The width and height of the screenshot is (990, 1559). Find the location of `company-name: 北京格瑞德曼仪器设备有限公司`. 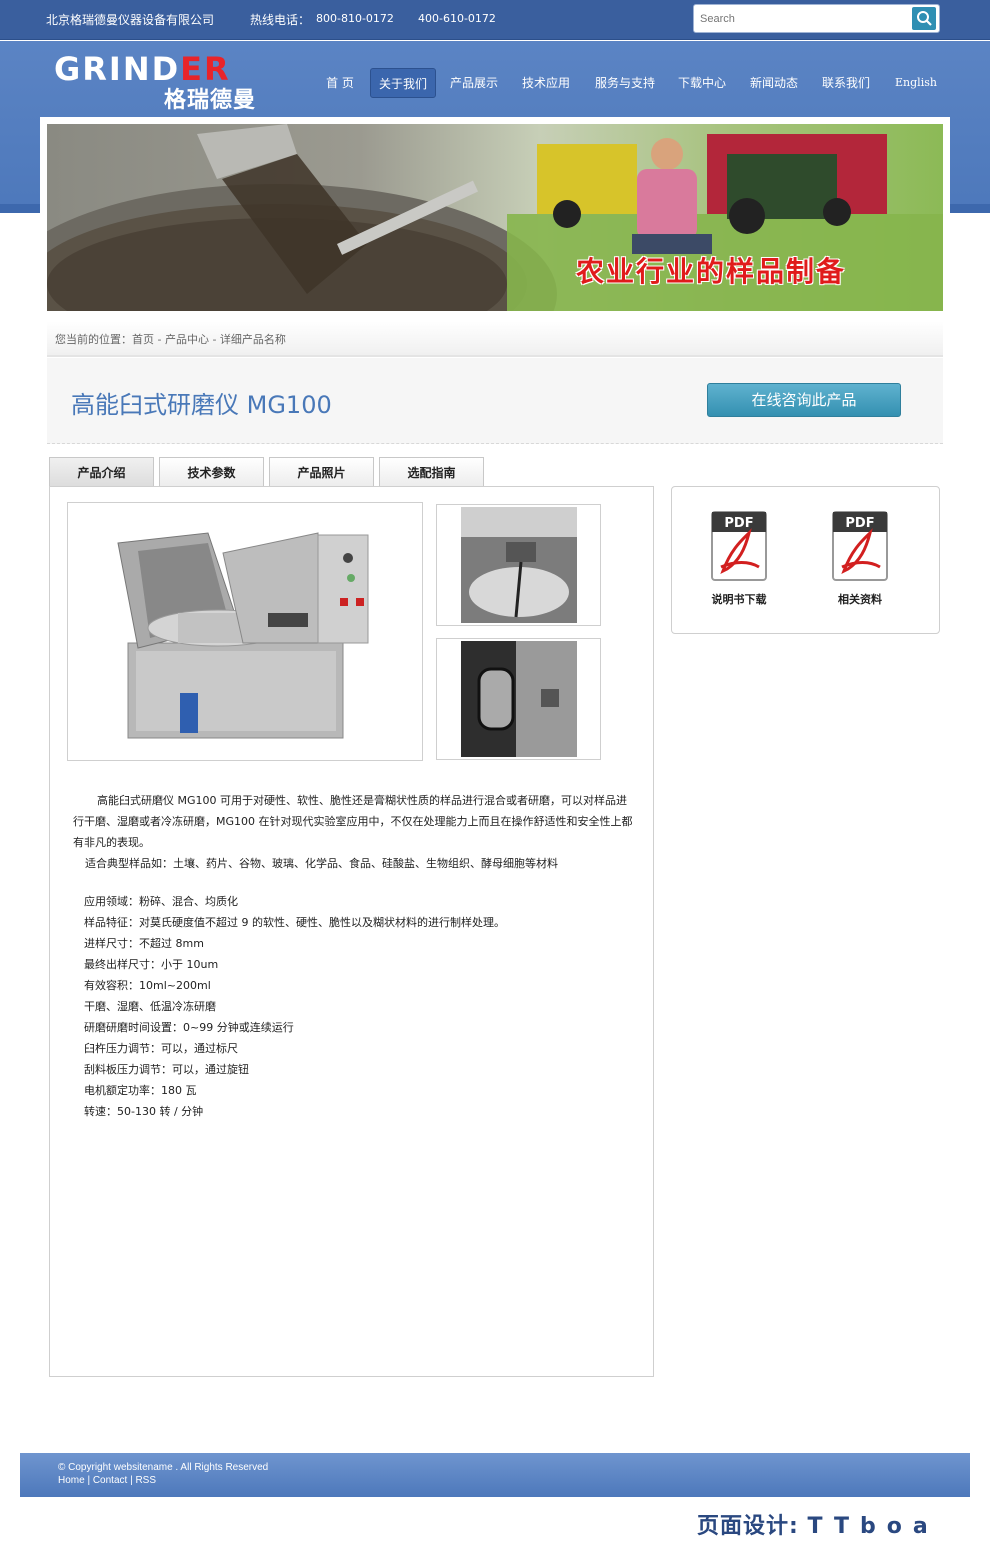

company-name: 北京格瑞德曼仪器设备有限公司 is located at coordinates (130, 20).